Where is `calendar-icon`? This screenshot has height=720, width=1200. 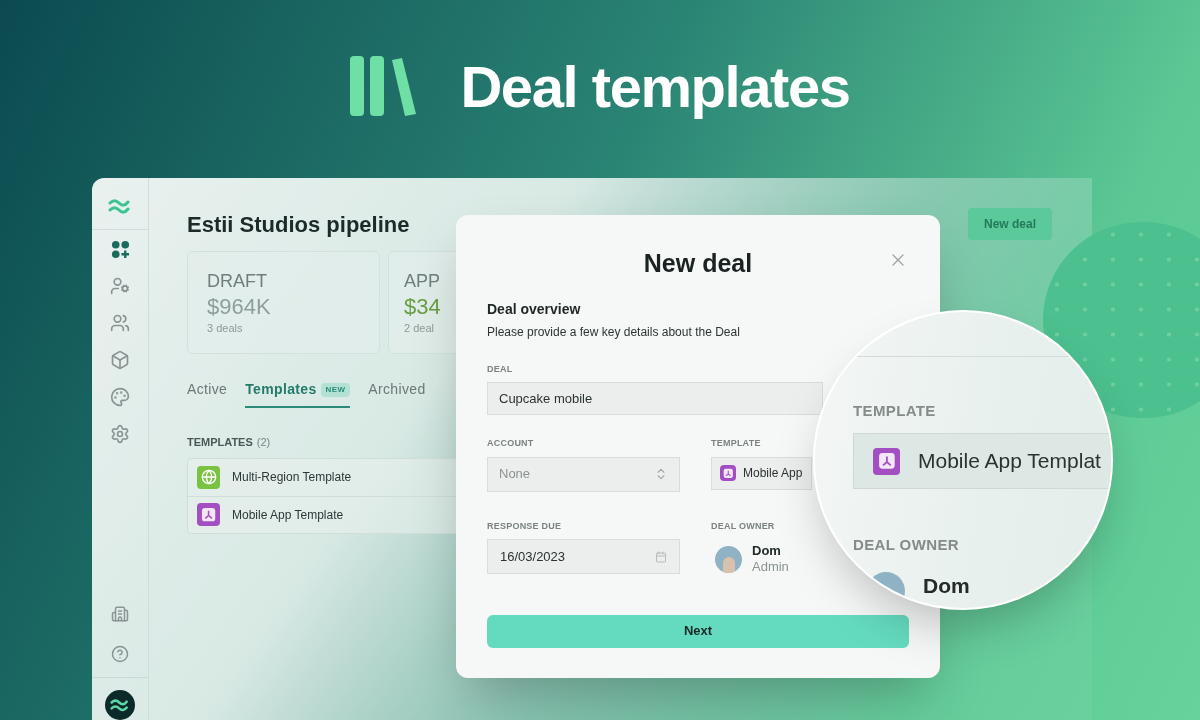 calendar-icon is located at coordinates (661, 556).